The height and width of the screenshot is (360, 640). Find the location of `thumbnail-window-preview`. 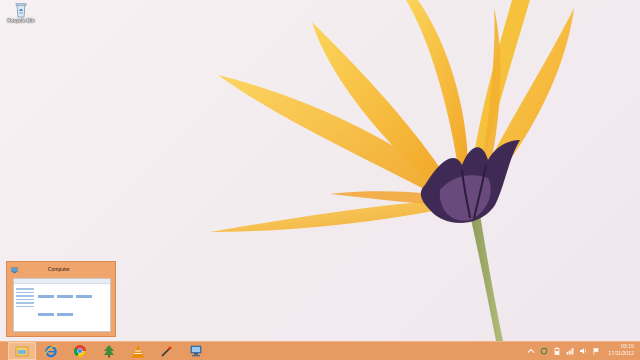

thumbnail-window-preview is located at coordinates (62, 305).